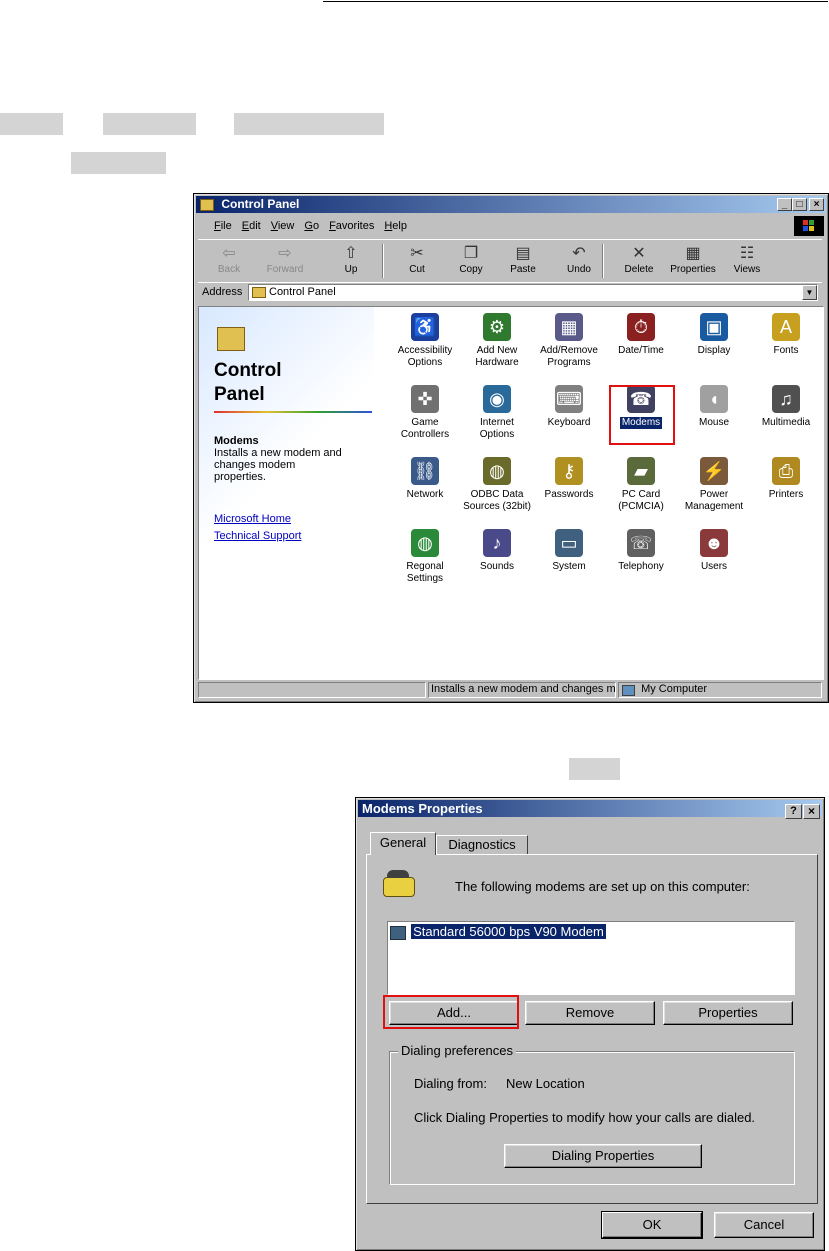  I want to click on item-label: PC Card (PCMCIA), so click(641, 500).